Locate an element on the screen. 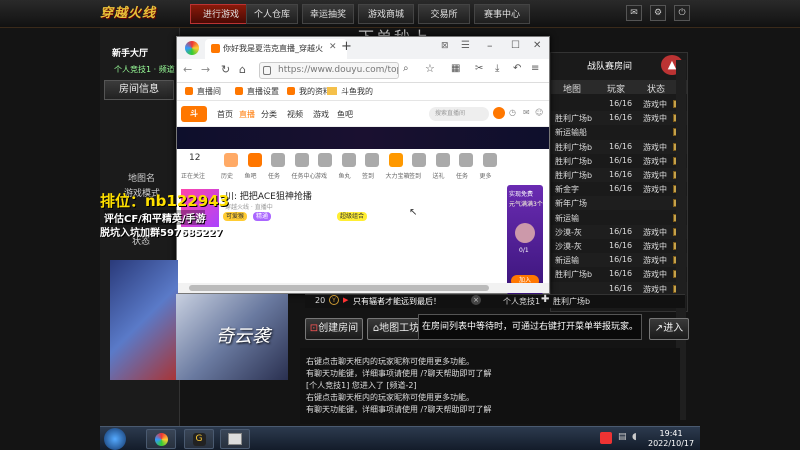  douyu-search-input: 搜索直播间 is located at coordinates (459, 114).